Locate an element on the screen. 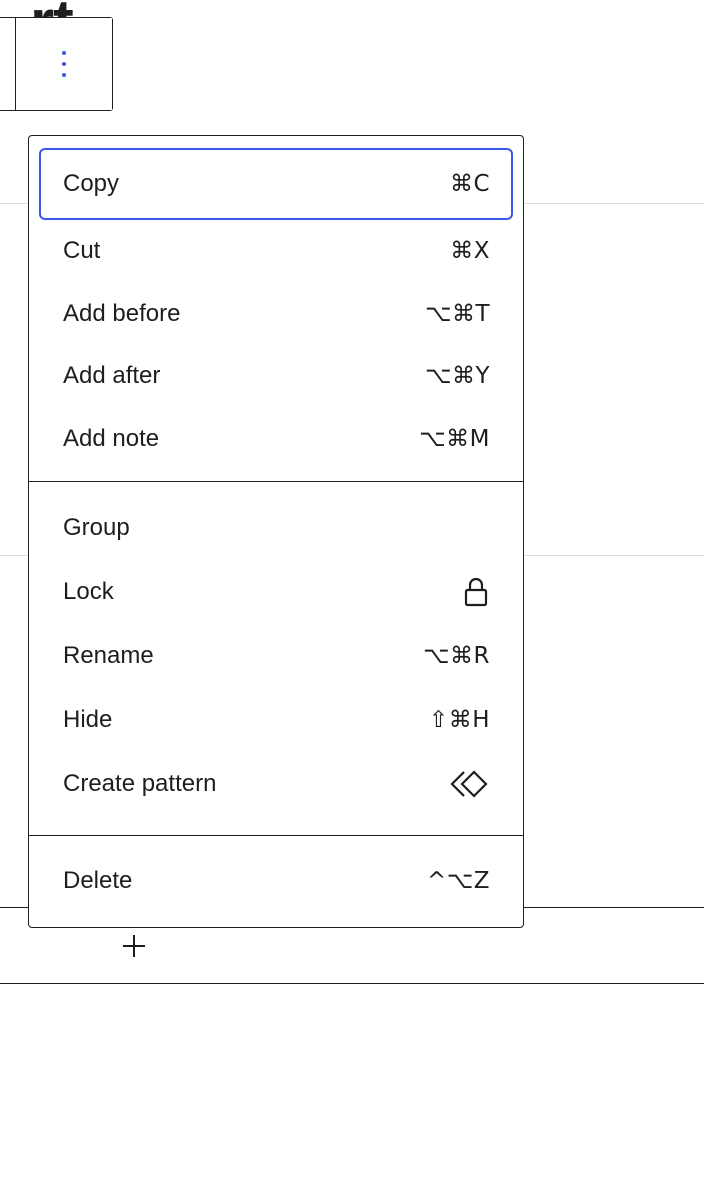 The image size is (704, 1192). add-block-button is located at coordinates (134, 946).